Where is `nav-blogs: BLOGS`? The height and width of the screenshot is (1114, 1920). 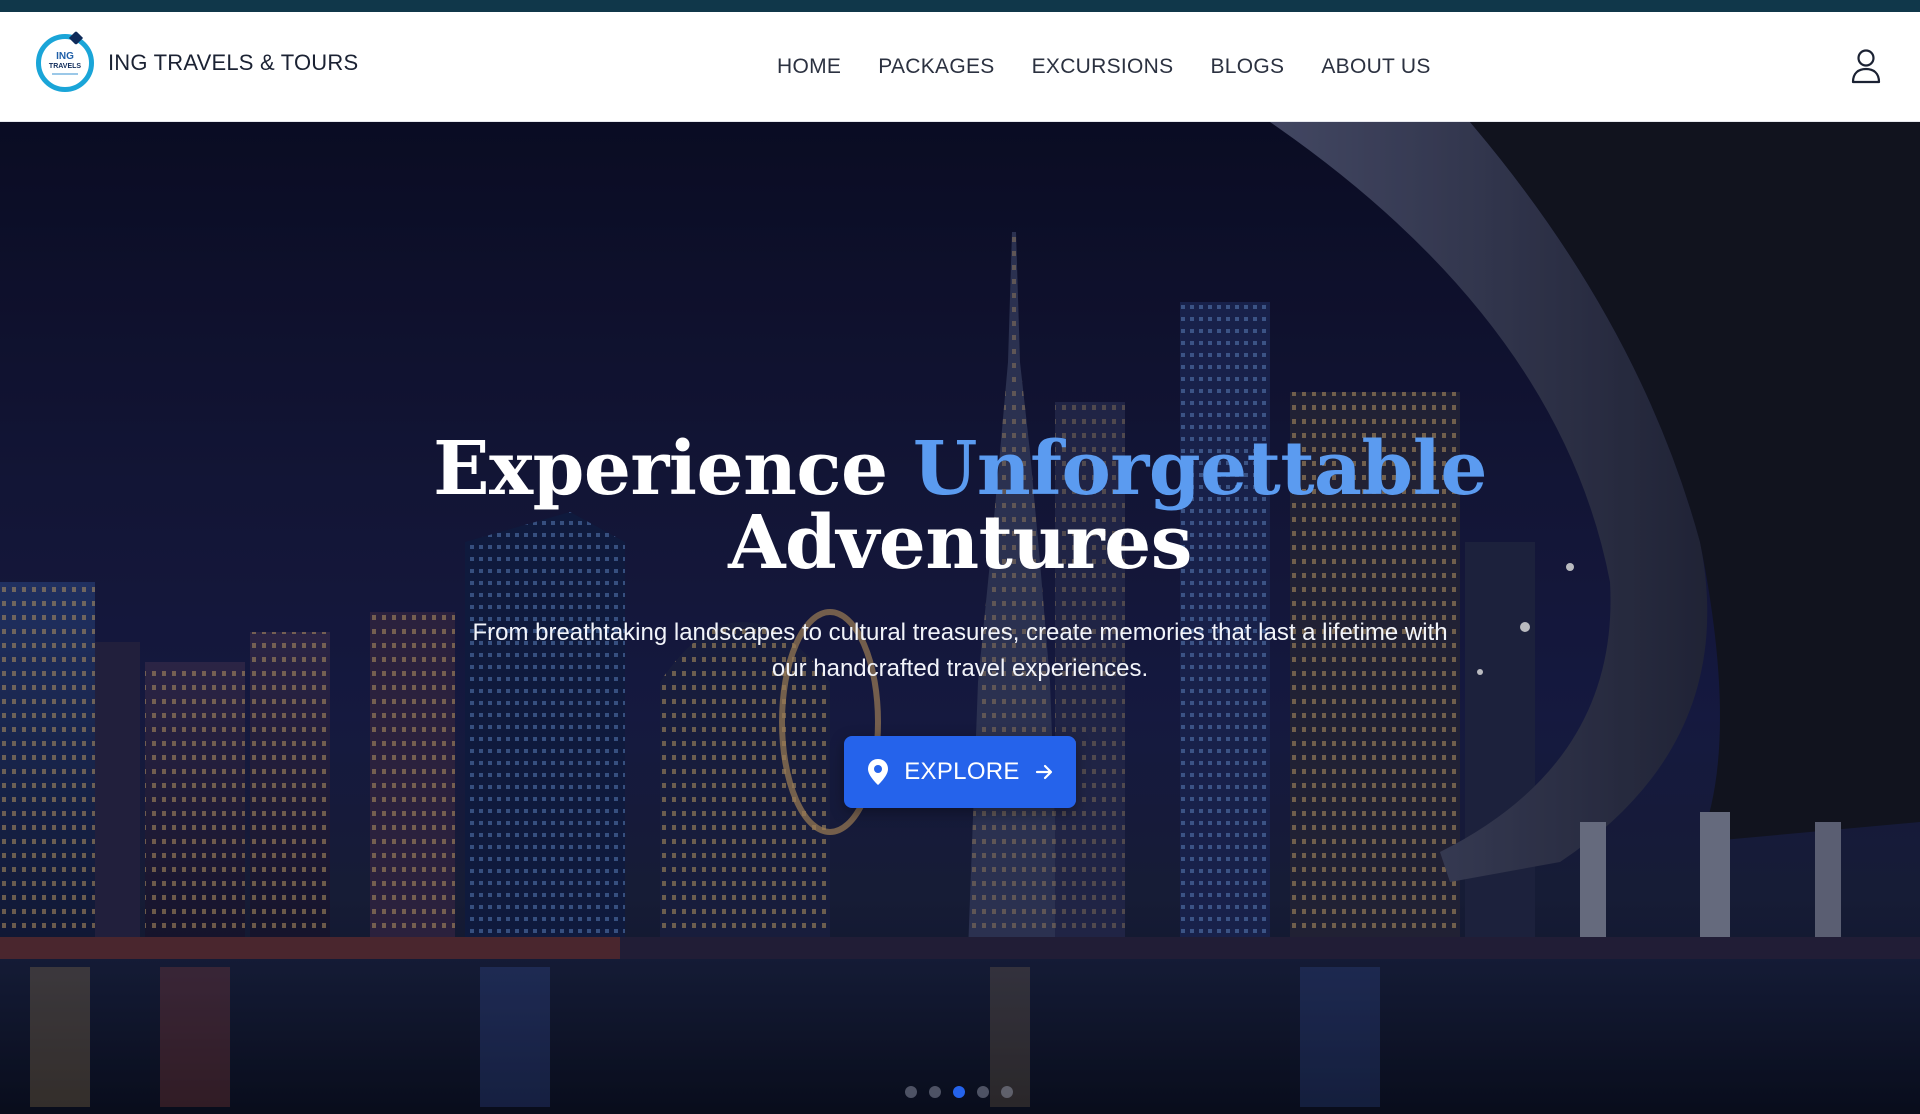
nav-blogs: BLOGS is located at coordinates (1247, 67).